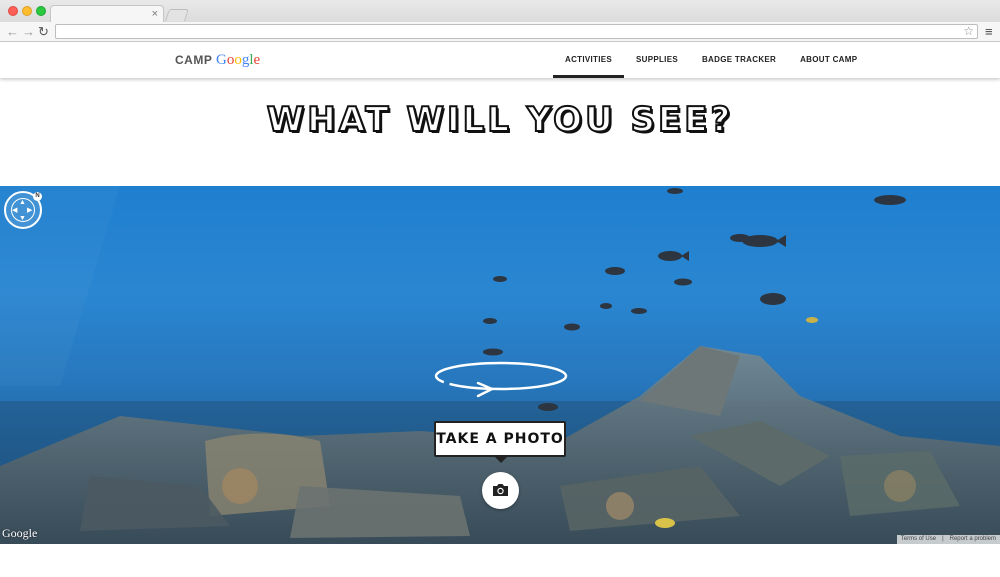  Describe the element at coordinates (194, 60) in the screenshot. I see `logo-camp-text: CAMP` at that location.